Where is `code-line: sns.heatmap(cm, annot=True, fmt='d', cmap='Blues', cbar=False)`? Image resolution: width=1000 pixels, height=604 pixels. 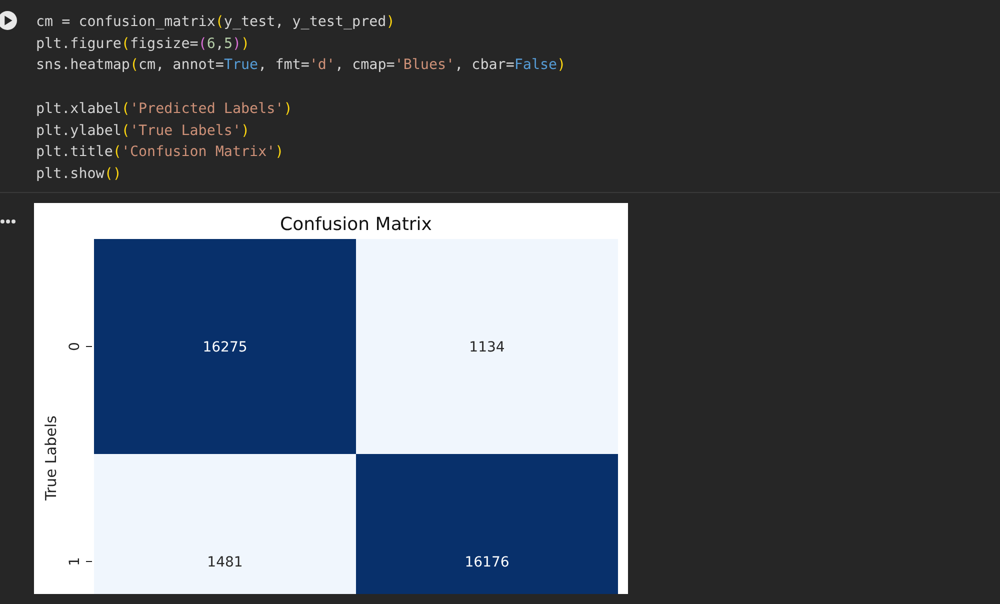 code-line: sns.heatmap(cm, annot=True, fmt='d', cmap='Blues', cbar=False) is located at coordinates (301, 66).